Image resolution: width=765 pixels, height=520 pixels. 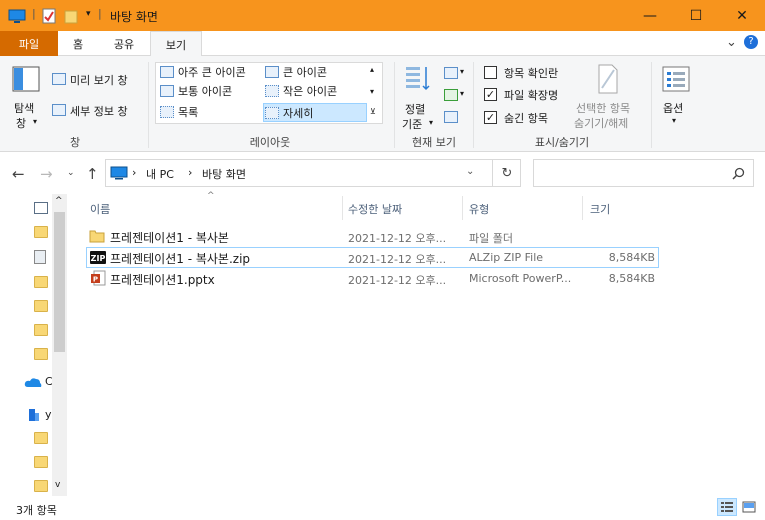 What do you see at coordinates (315, 112) in the screenshot?
I see `layout-details: 자세히` at bounding box center [315, 112].